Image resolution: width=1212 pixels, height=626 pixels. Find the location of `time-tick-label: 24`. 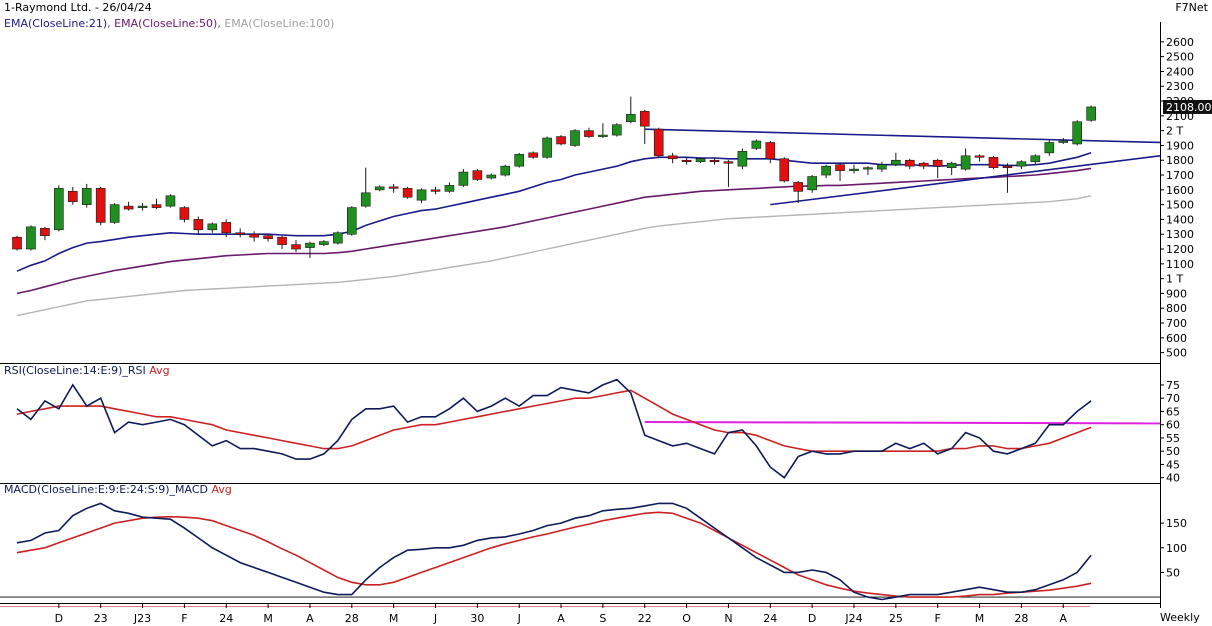

time-tick-label: 24 is located at coordinates (226, 618).